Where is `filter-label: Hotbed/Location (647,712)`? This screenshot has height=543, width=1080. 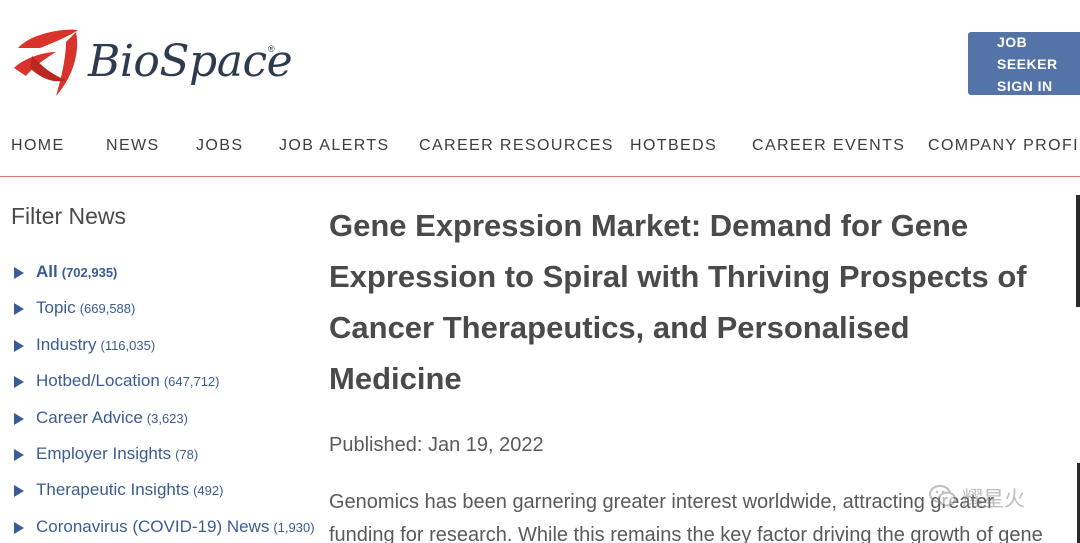 filter-label: Hotbed/Location (647,712) is located at coordinates (128, 381).